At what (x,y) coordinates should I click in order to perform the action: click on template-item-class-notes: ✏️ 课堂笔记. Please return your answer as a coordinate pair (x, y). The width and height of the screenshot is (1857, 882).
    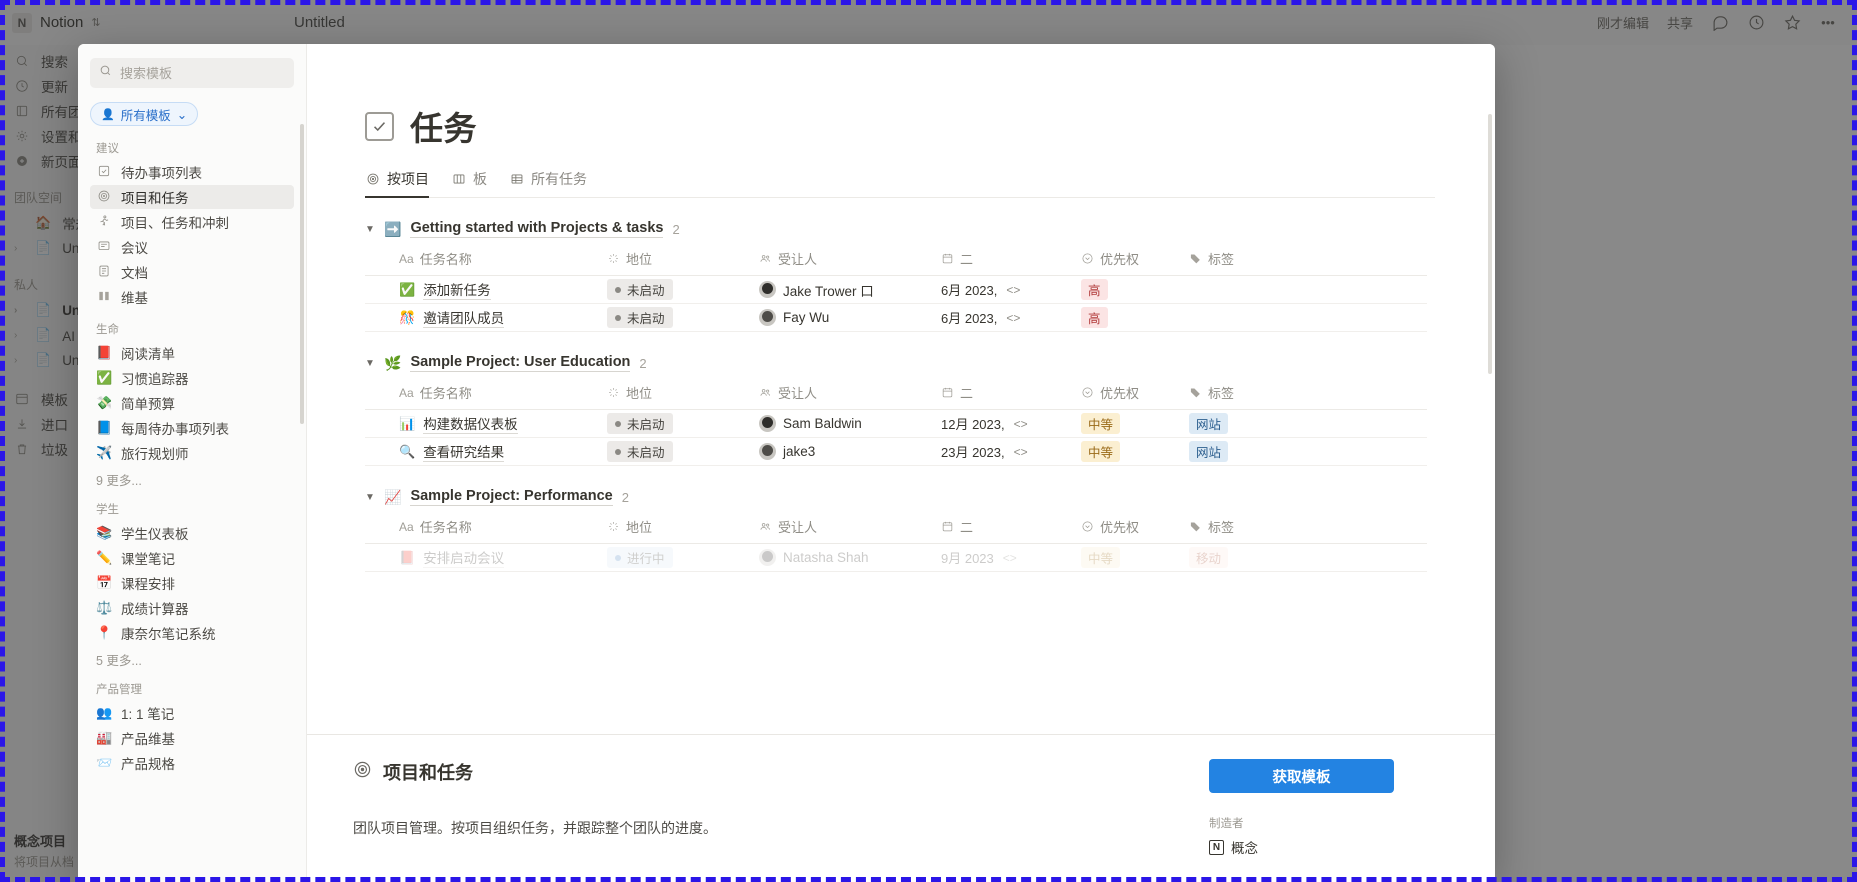
    Looking at the image, I should click on (192, 558).